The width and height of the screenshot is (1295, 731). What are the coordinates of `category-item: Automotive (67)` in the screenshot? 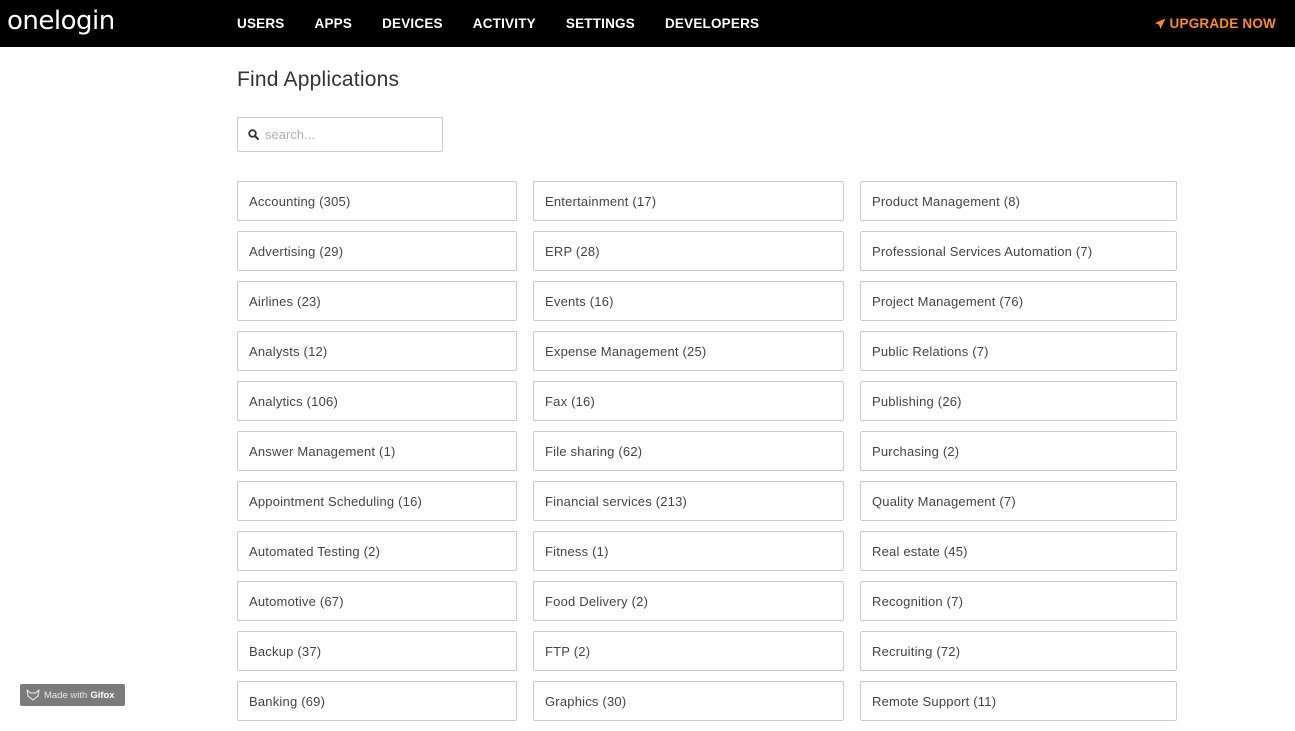 It's located at (377, 601).